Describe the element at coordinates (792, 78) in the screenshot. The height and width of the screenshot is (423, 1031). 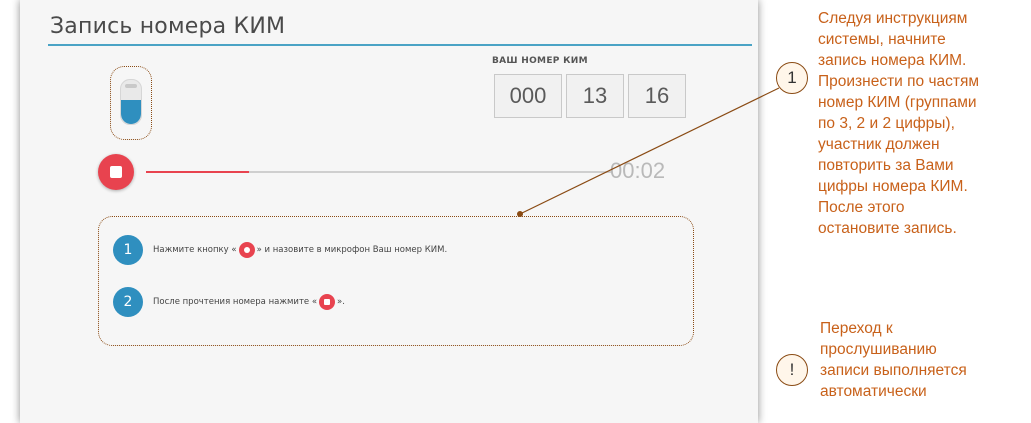
I see `callout-marker-1: 1` at that location.